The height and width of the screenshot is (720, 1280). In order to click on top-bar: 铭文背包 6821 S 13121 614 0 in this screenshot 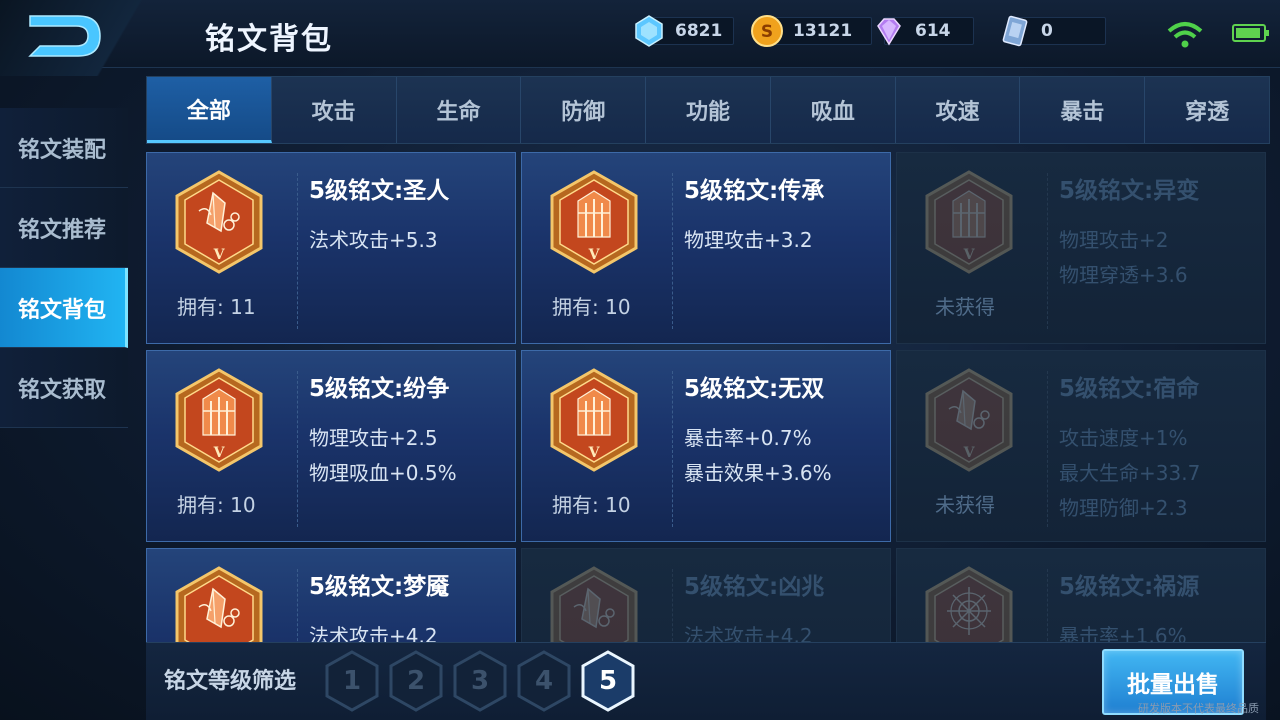, I will do `click(640, 38)`.